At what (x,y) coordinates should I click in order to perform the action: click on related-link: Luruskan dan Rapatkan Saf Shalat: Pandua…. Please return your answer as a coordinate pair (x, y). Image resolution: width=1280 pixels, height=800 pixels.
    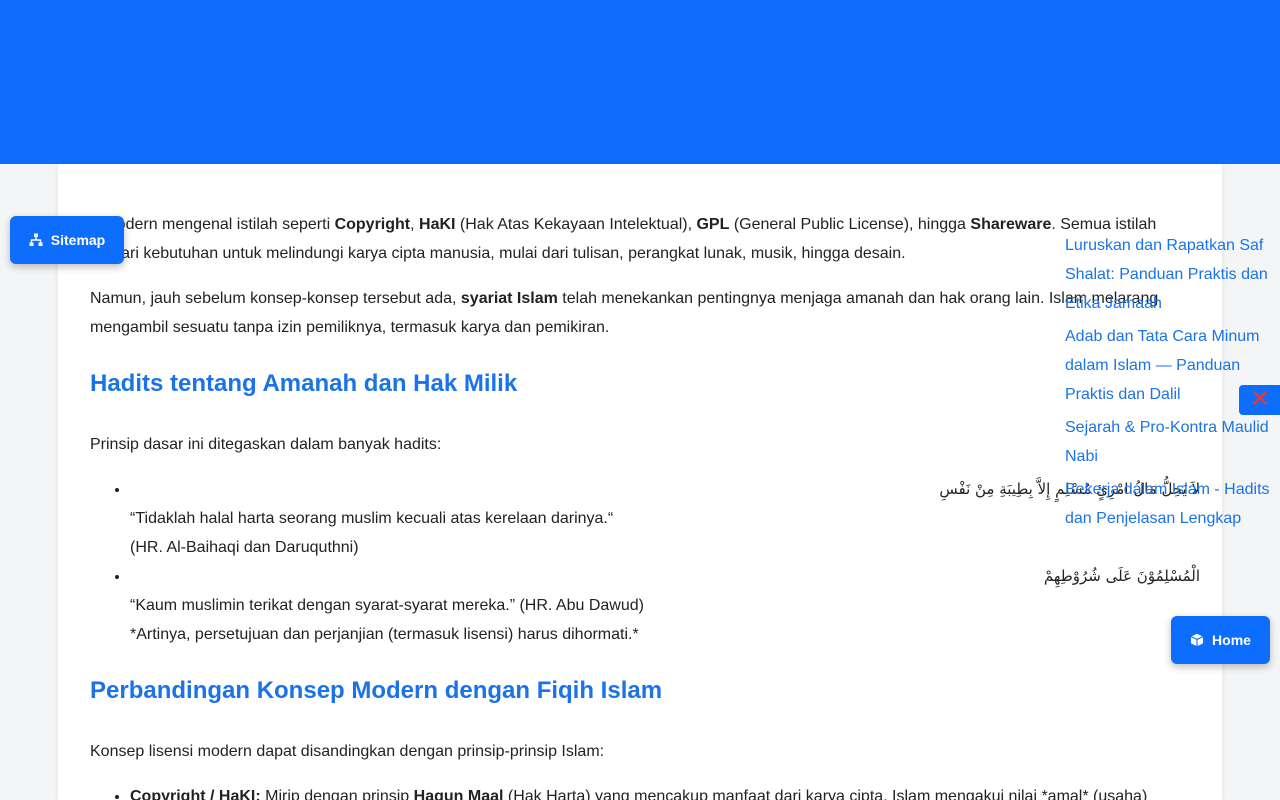
    Looking at the image, I should click on (1172, 274).